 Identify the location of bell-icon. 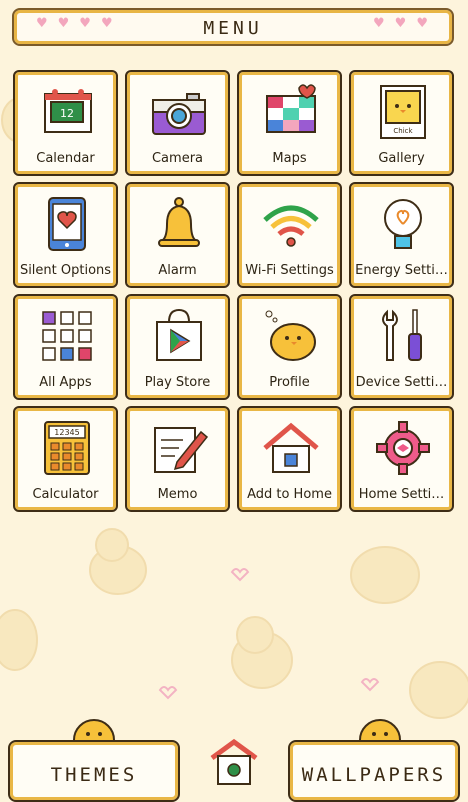
(179, 222).